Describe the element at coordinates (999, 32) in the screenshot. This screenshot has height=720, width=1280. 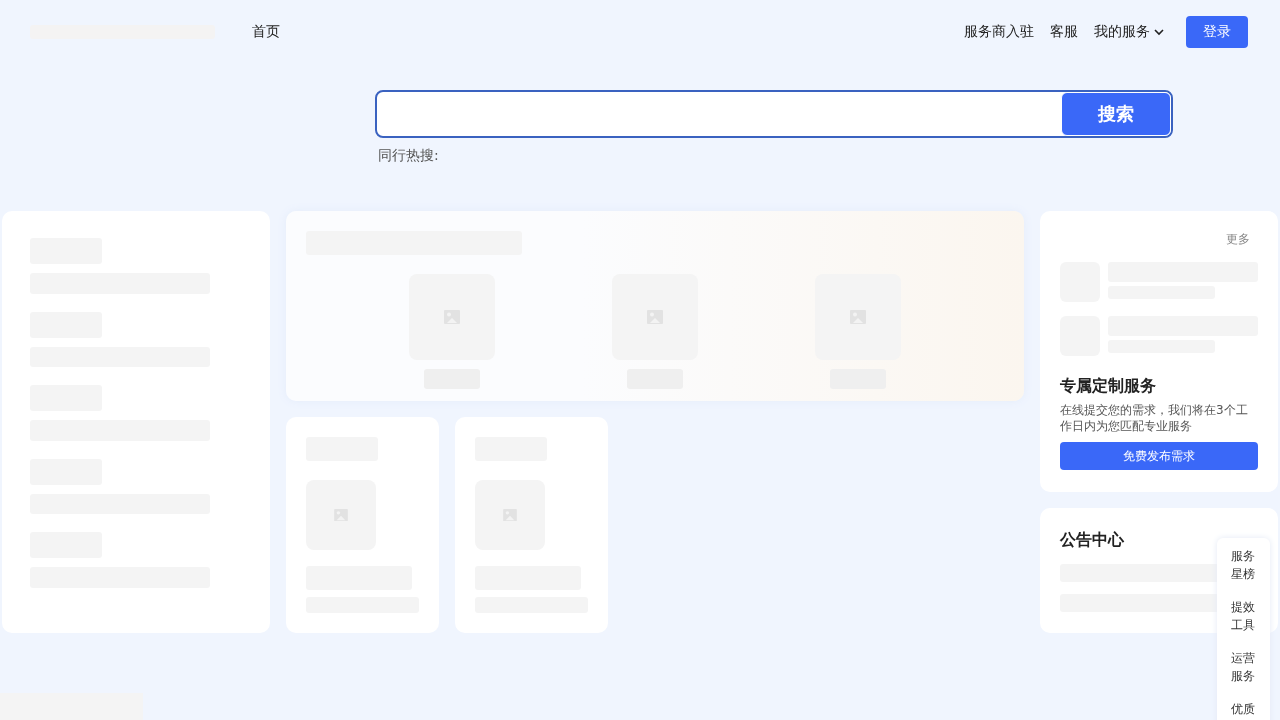
I see `header-link: 服务商入驻` at that location.